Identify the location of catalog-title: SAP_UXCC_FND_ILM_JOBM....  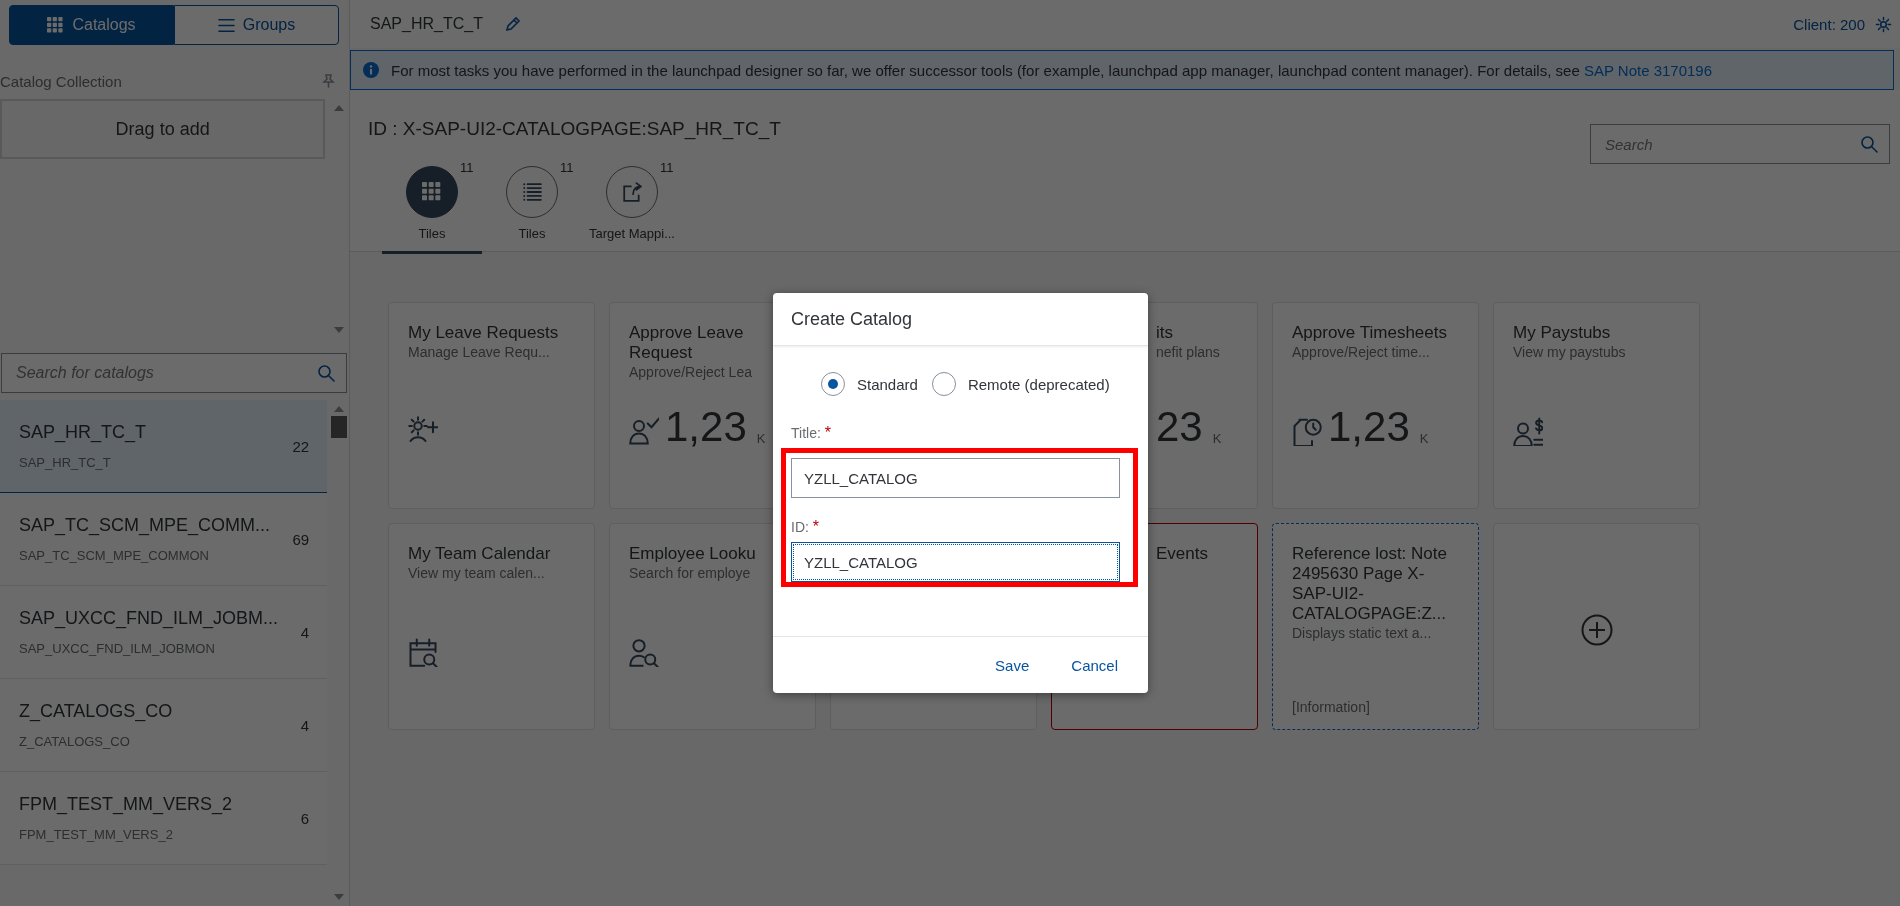
(149, 618).